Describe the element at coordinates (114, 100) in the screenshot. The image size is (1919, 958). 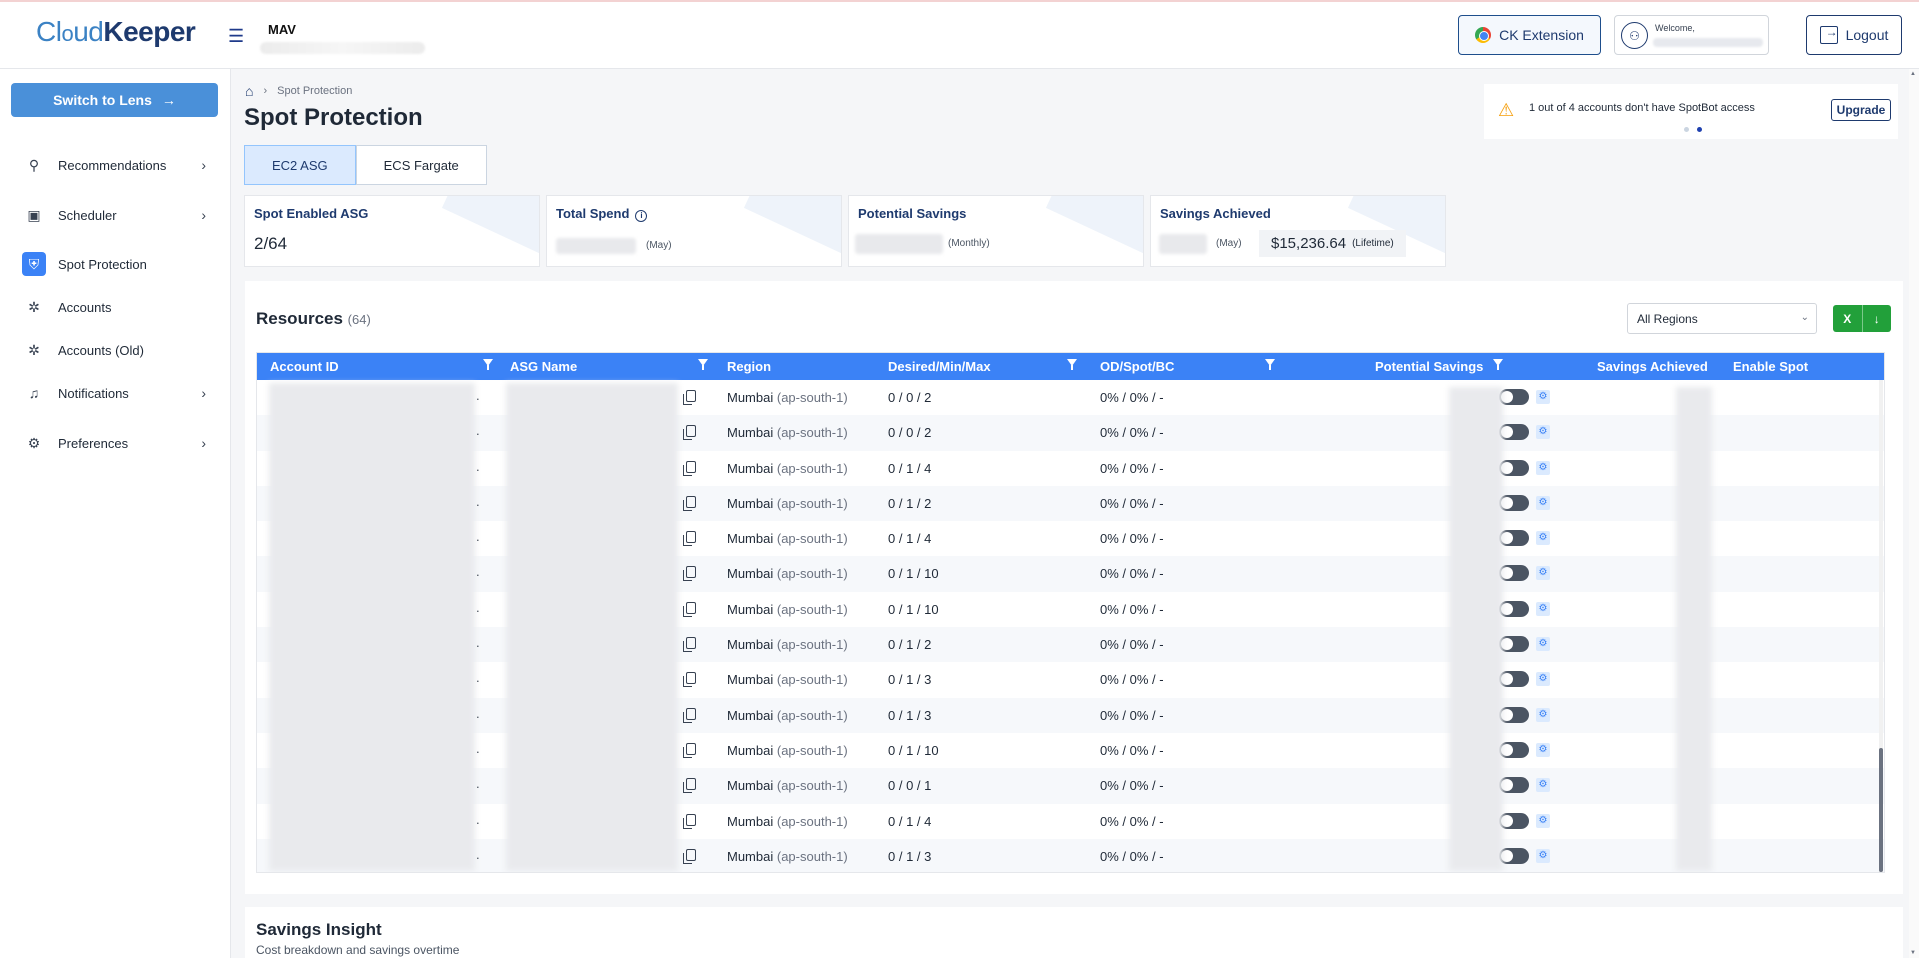
I see `switch-to-lens-button: Switch to Lens →` at that location.